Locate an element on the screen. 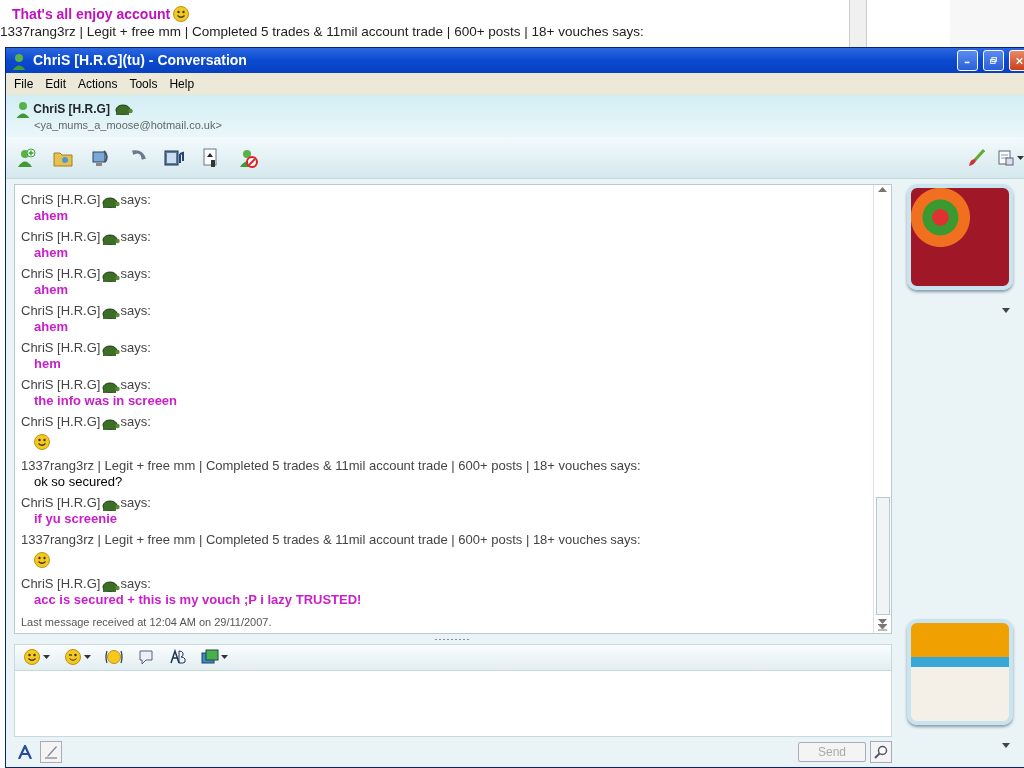  search-icon is located at coordinates (881, 752).